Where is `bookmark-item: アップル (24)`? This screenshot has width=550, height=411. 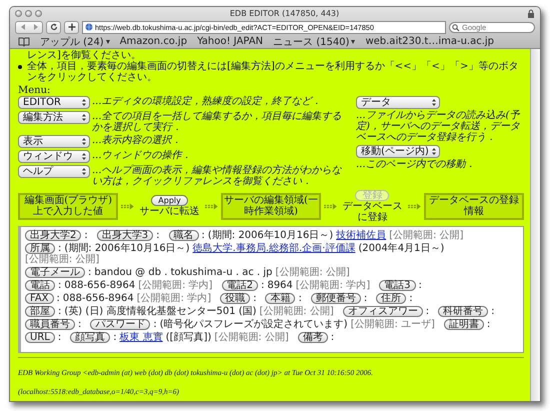 bookmark-item: アップル (24) is located at coordinates (75, 41).